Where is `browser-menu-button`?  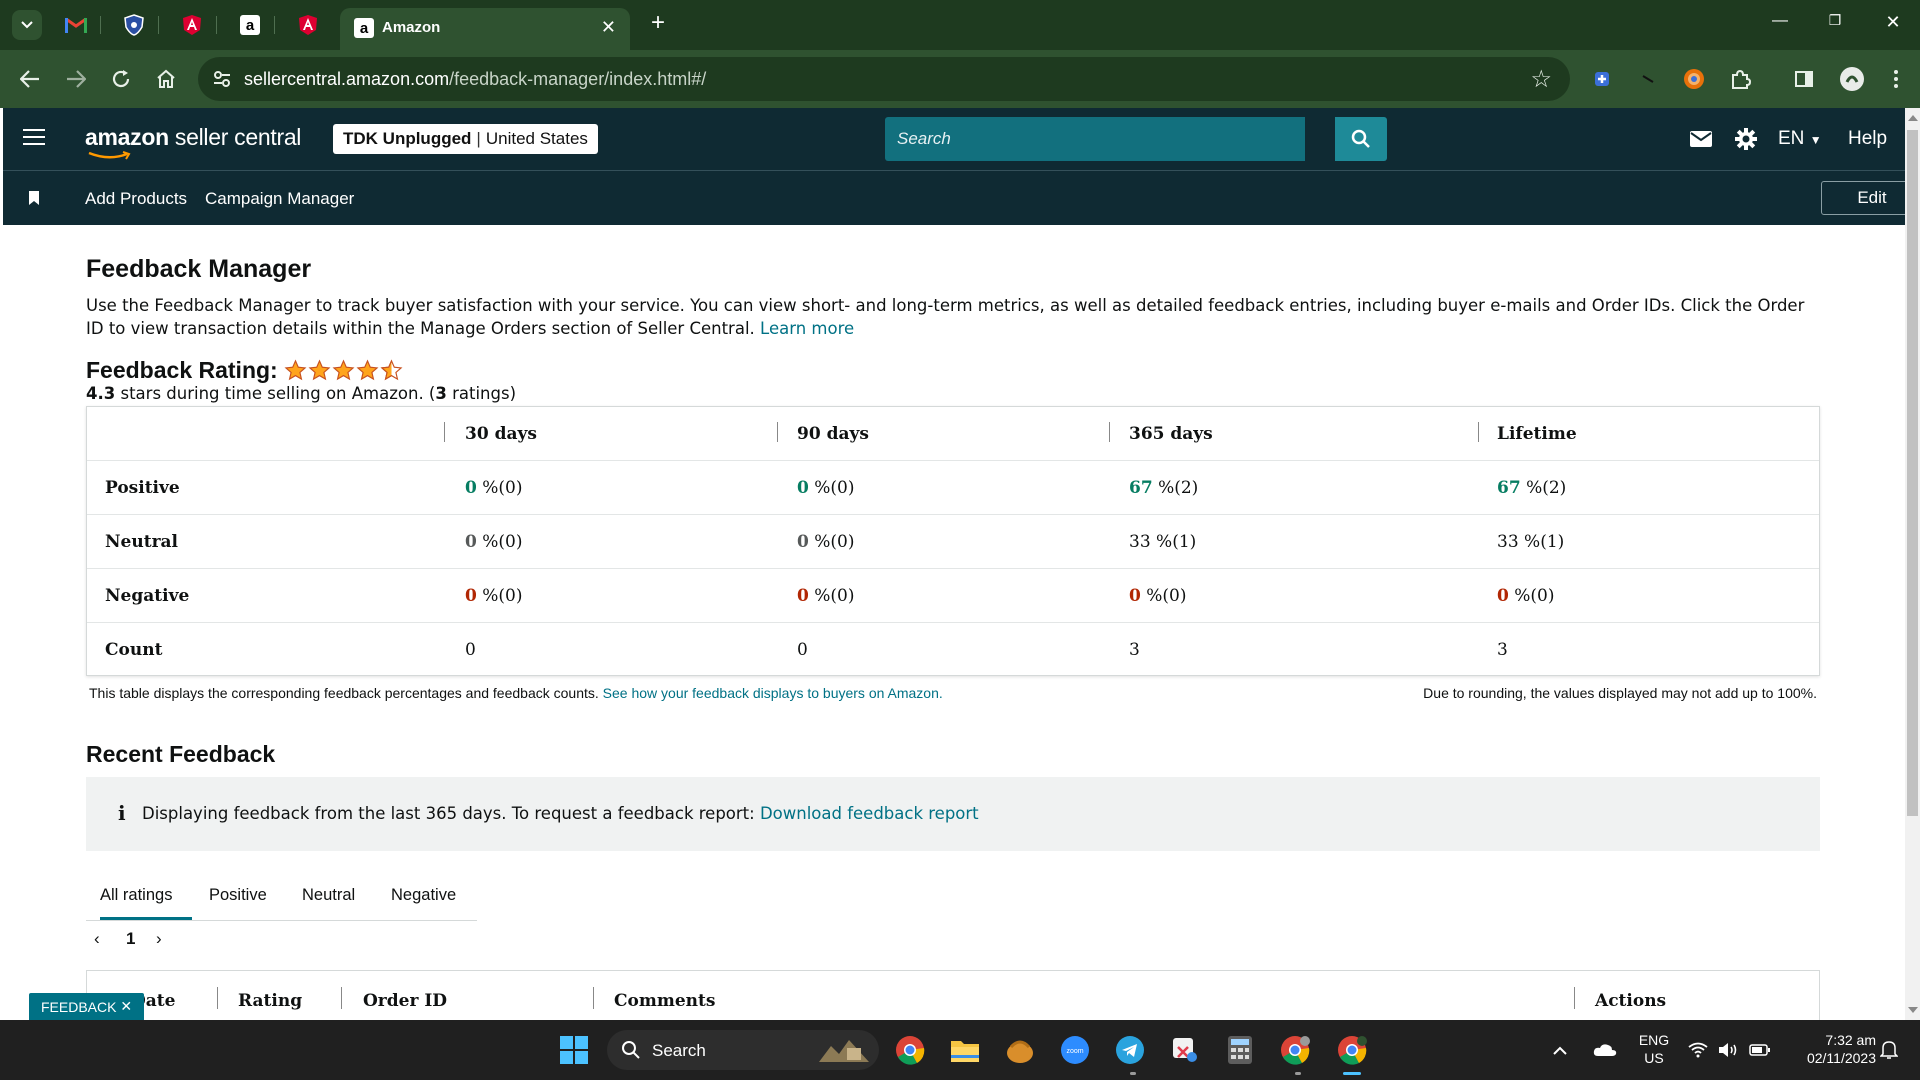
browser-menu-button is located at coordinates (1896, 79).